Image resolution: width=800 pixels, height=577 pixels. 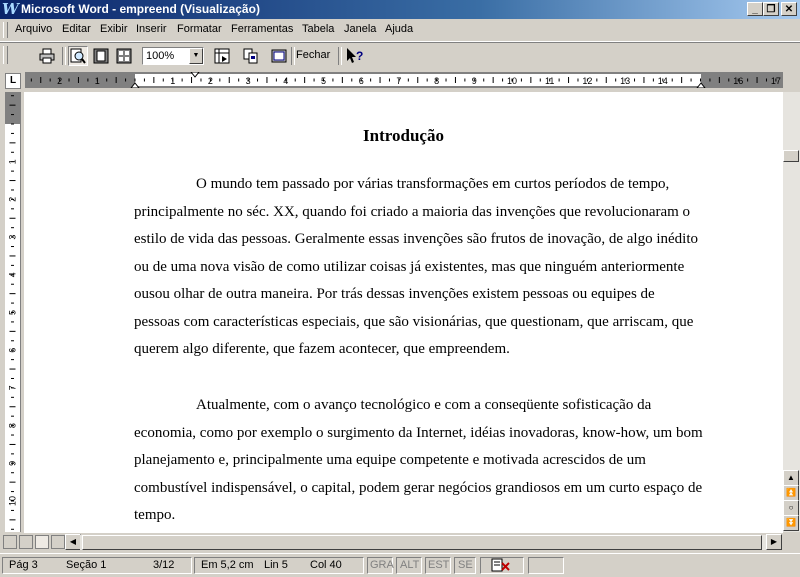 I want to click on scroll-up-button: ▲, so click(x=791, y=478).